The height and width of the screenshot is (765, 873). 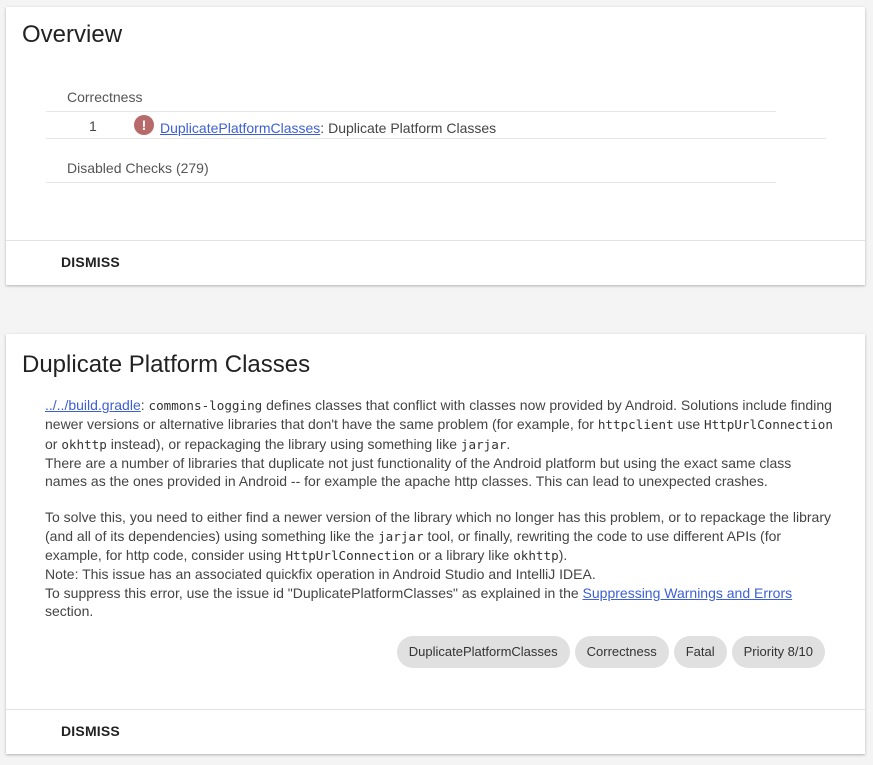 I want to click on code: commons-logging, so click(x=205, y=405).